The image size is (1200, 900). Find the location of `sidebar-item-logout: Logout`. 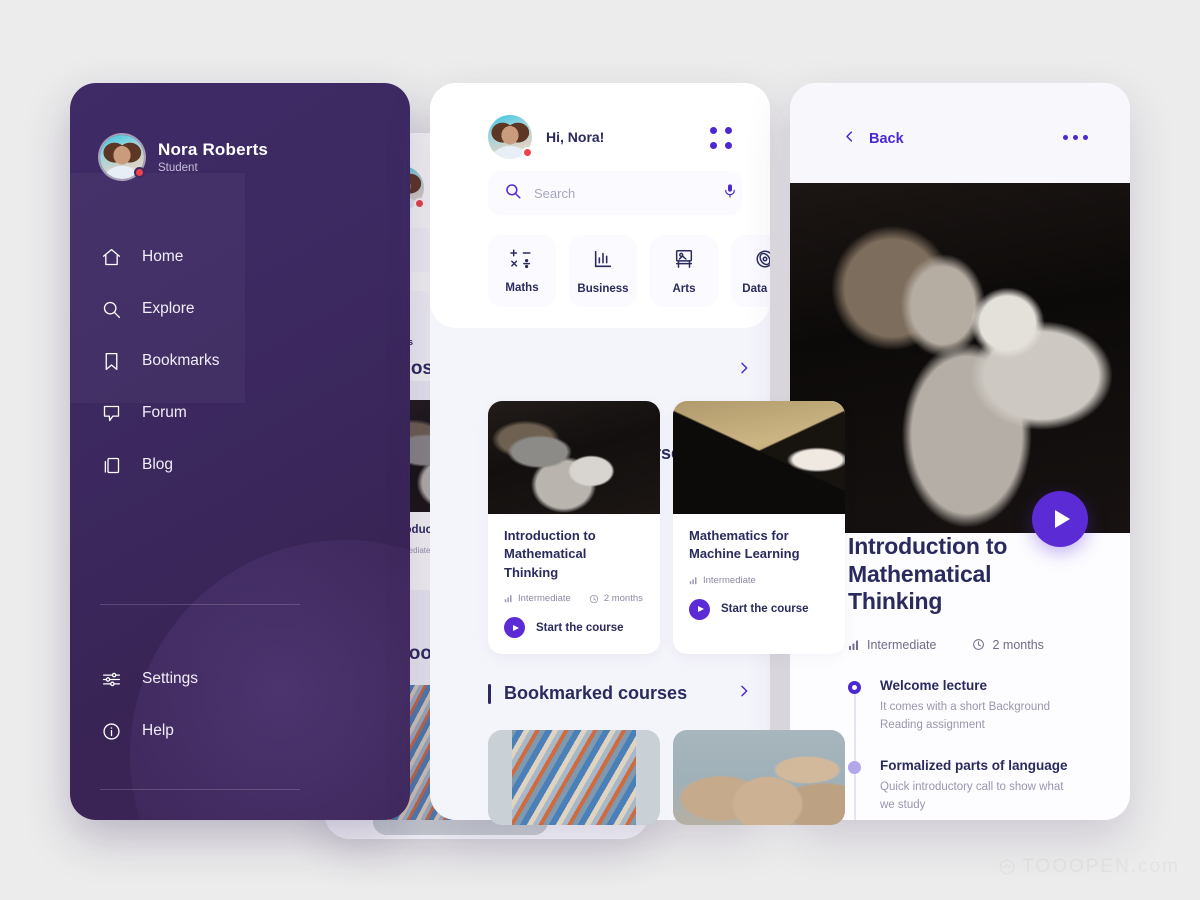

sidebar-item-logout: Logout is located at coordinates (225, 815).